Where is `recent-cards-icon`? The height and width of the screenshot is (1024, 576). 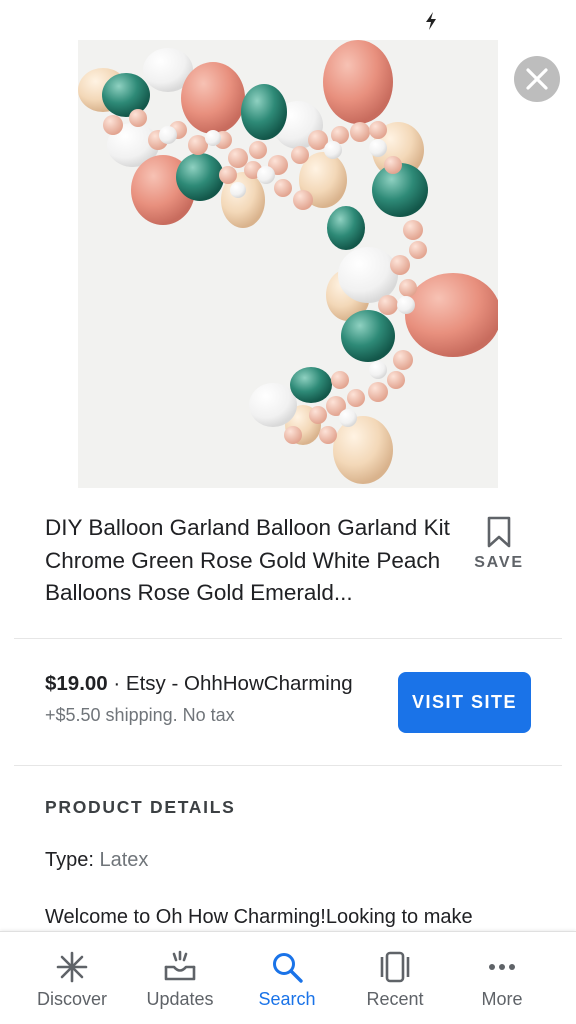
recent-cards-icon is located at coordinates (395, 967).